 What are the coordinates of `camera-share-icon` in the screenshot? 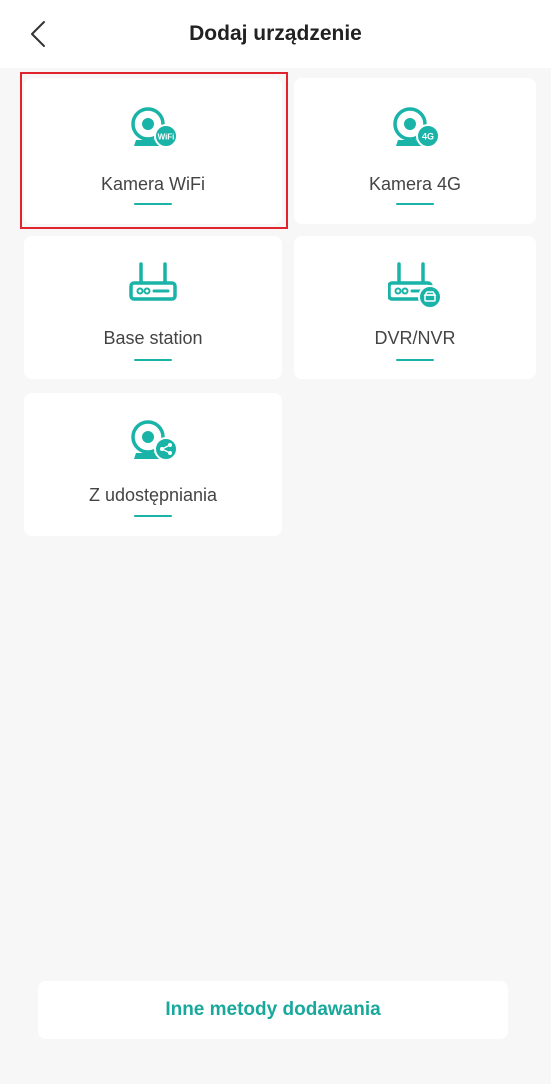 It's located at (154, 440).